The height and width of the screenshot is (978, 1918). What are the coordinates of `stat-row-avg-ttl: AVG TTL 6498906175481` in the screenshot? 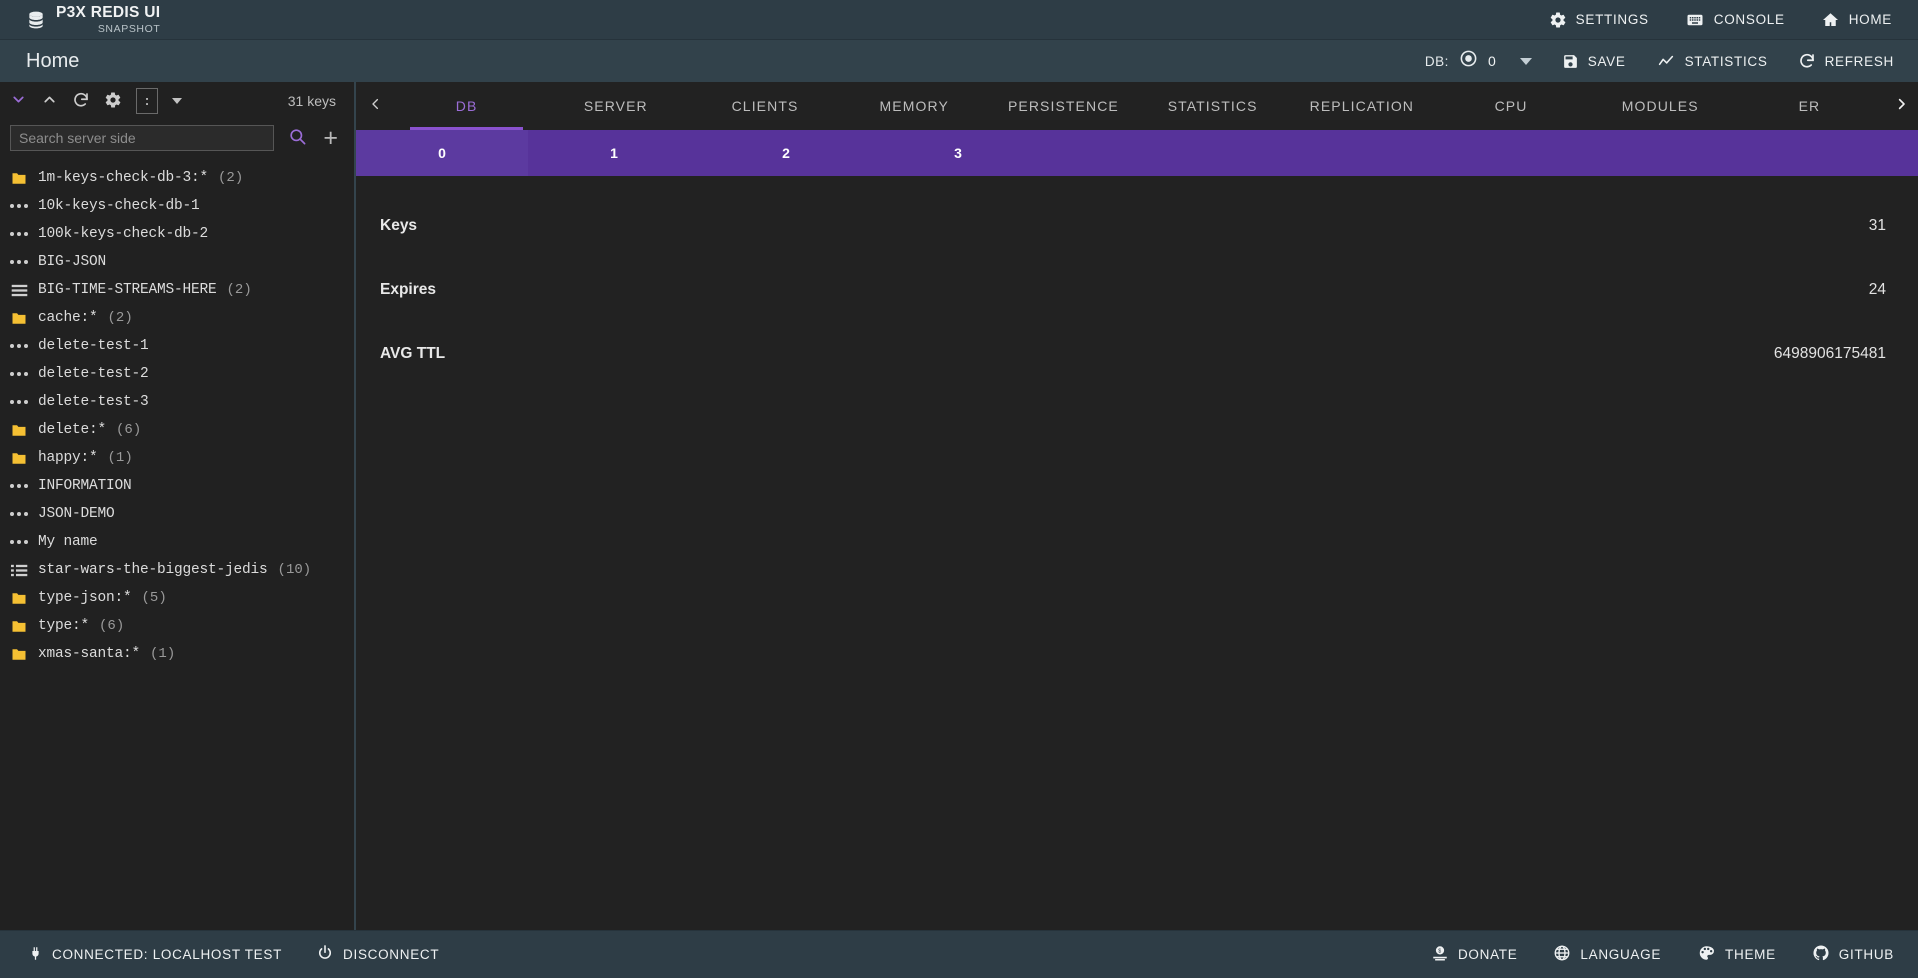 It's located at (1131, 354).